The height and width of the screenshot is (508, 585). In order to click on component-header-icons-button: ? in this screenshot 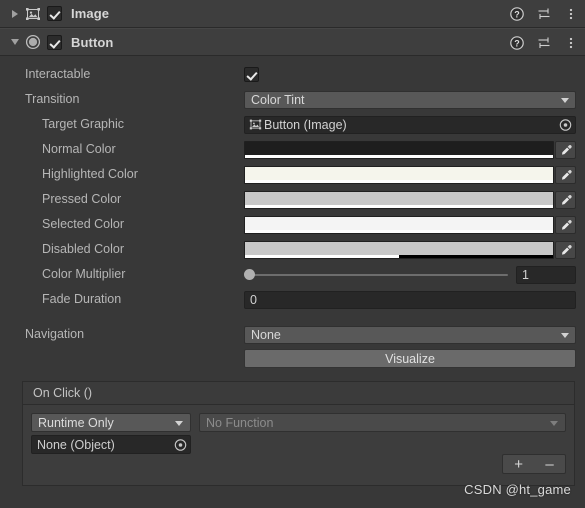, I will do `click(544, 43)`.